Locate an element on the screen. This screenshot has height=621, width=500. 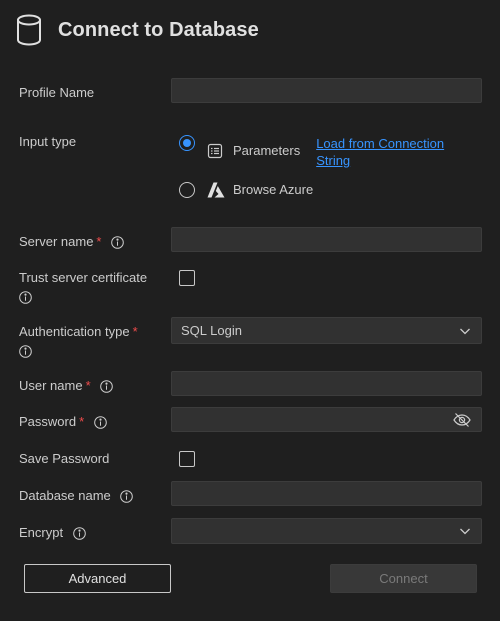
input-type-azure-option: Browse Azure is located at coordinates (246, 190).